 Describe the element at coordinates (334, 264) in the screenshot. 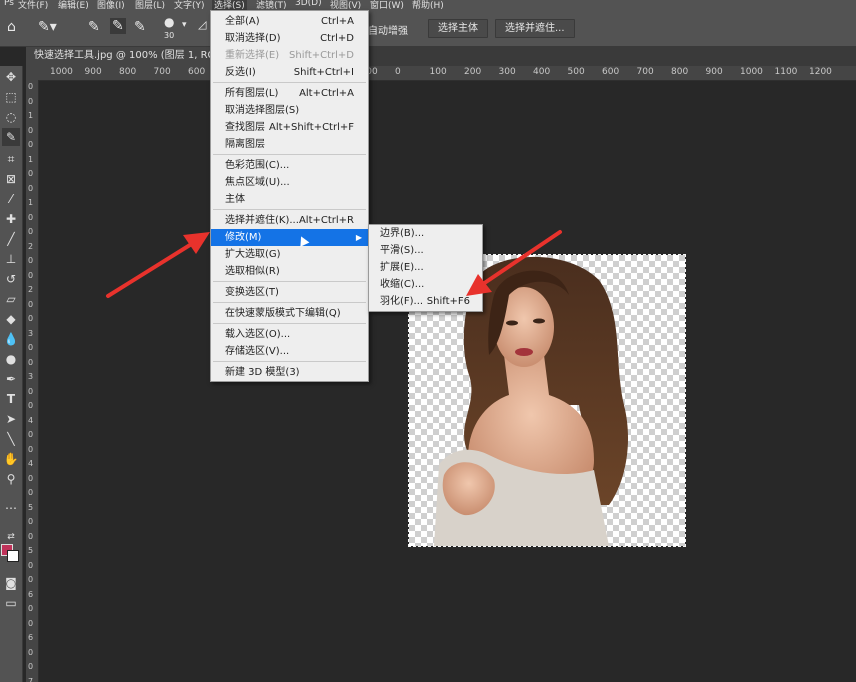

I see `annotation-arrows` at that location.